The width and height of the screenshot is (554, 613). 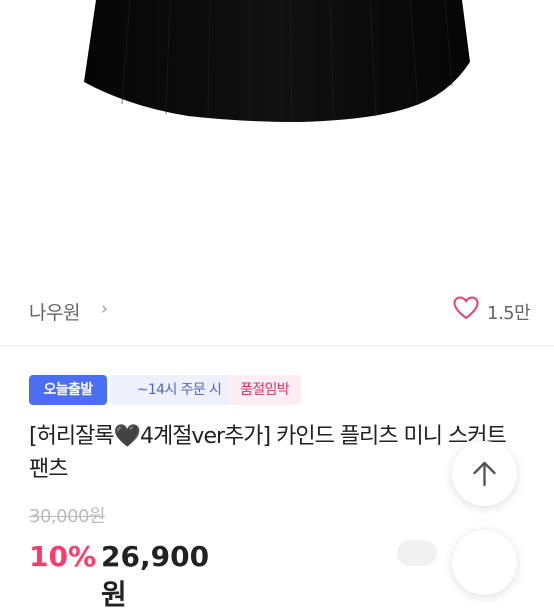 I want to click on today-shipping-badge: 오늘출발, so click(x=68, y=390).